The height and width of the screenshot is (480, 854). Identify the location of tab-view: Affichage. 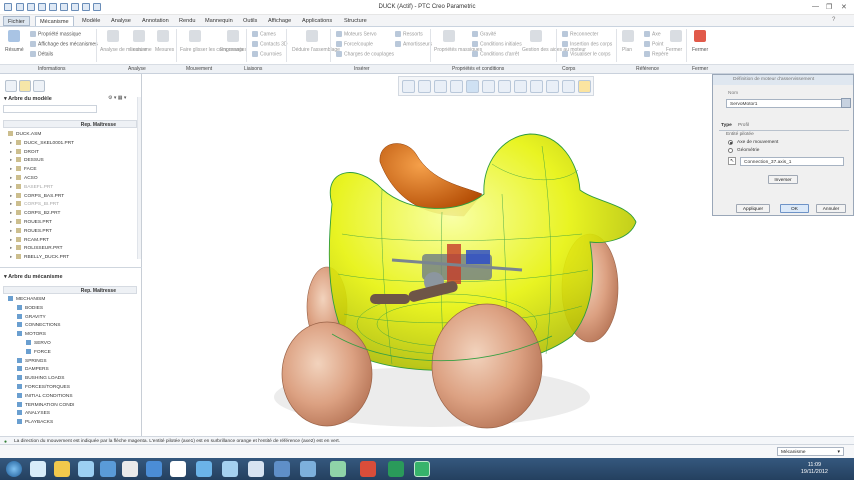
(279, 21).